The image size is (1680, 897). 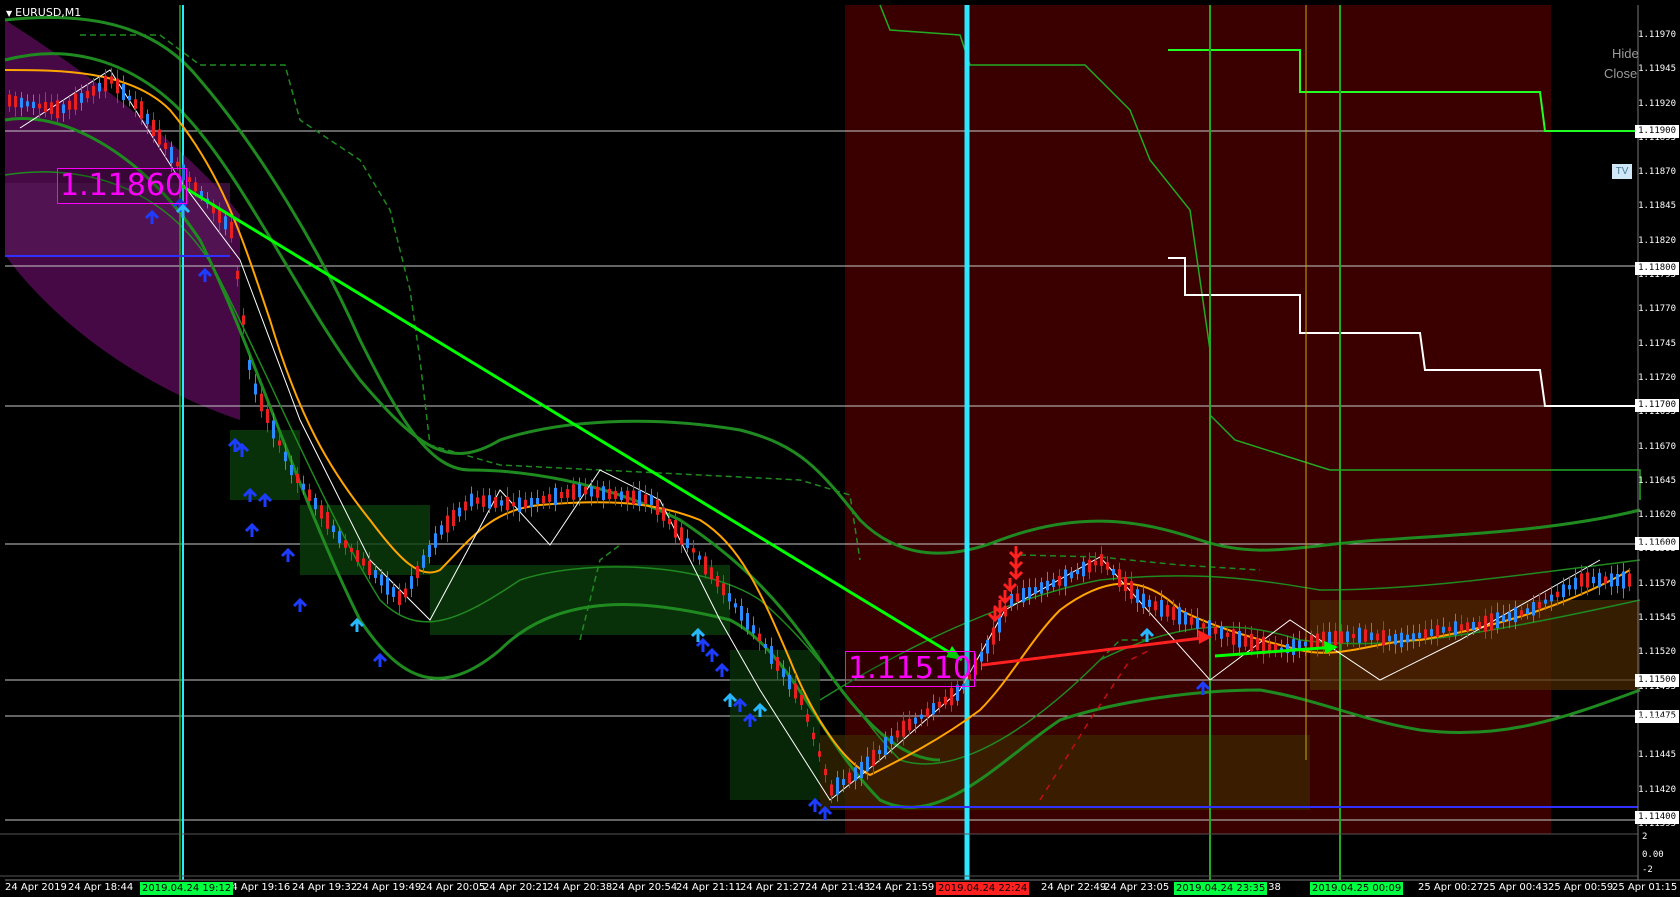 I want to click on price-tick-label: 1.11820, so click(x=1657, y=240).